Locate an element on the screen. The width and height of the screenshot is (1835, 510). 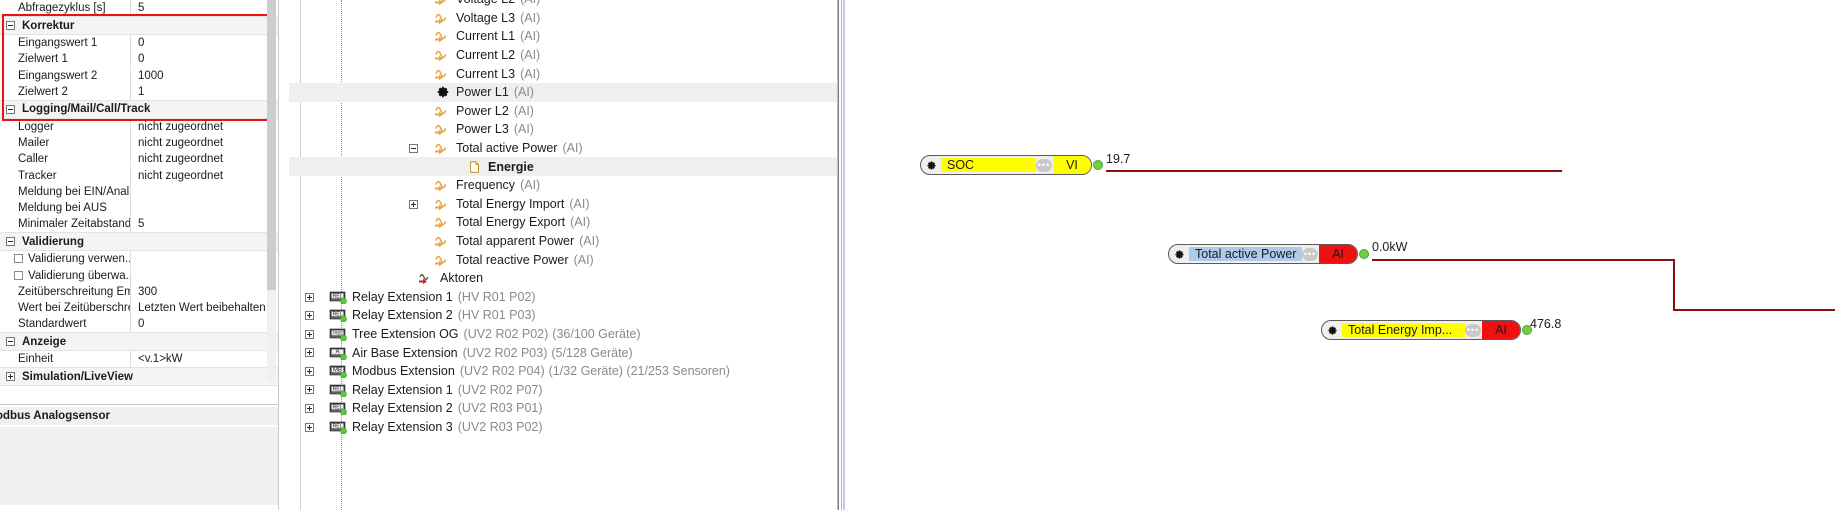
property-name: Standardwert is located at coordinates (65, 324).